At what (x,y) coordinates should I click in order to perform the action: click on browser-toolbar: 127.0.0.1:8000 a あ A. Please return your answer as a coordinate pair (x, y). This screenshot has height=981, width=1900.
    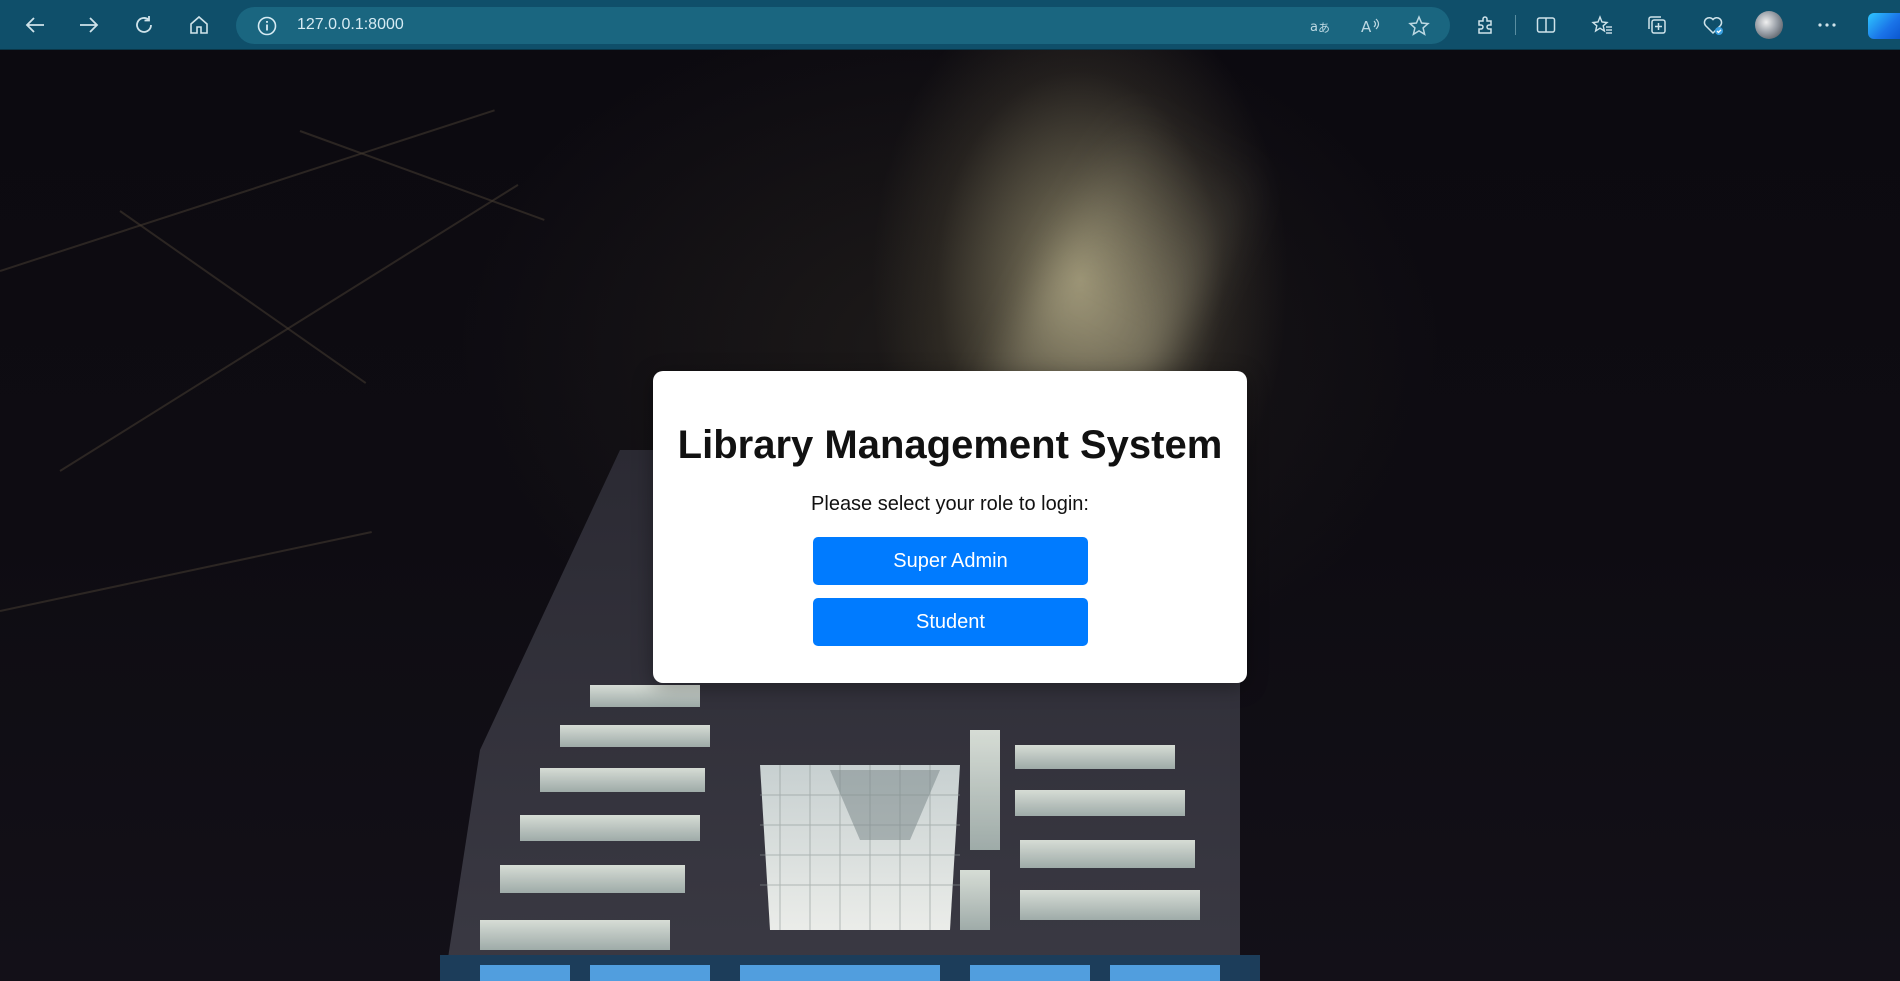
    Looking at the image, I should click on (950, 25).